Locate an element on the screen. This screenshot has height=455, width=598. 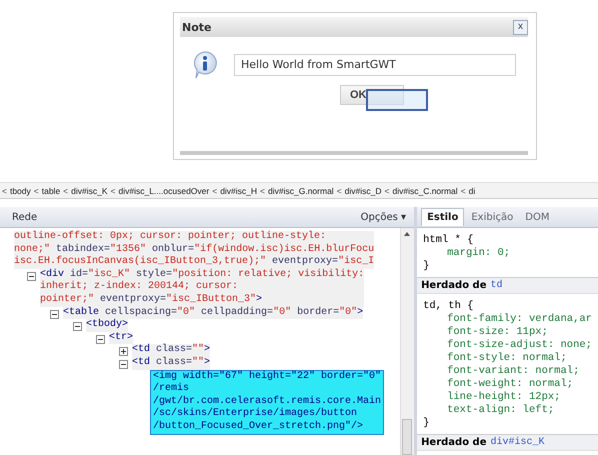
code-node: outline-offset: 0px; cursor: pointer; outline-style: none;" tabindex="1356" onblur="if(window.isc)isc.EH.blurFocu isc.EH.focusInCanvas(isc_IButton_3,true);" eventproxy="isc_I is located at coordinates (194, 250).